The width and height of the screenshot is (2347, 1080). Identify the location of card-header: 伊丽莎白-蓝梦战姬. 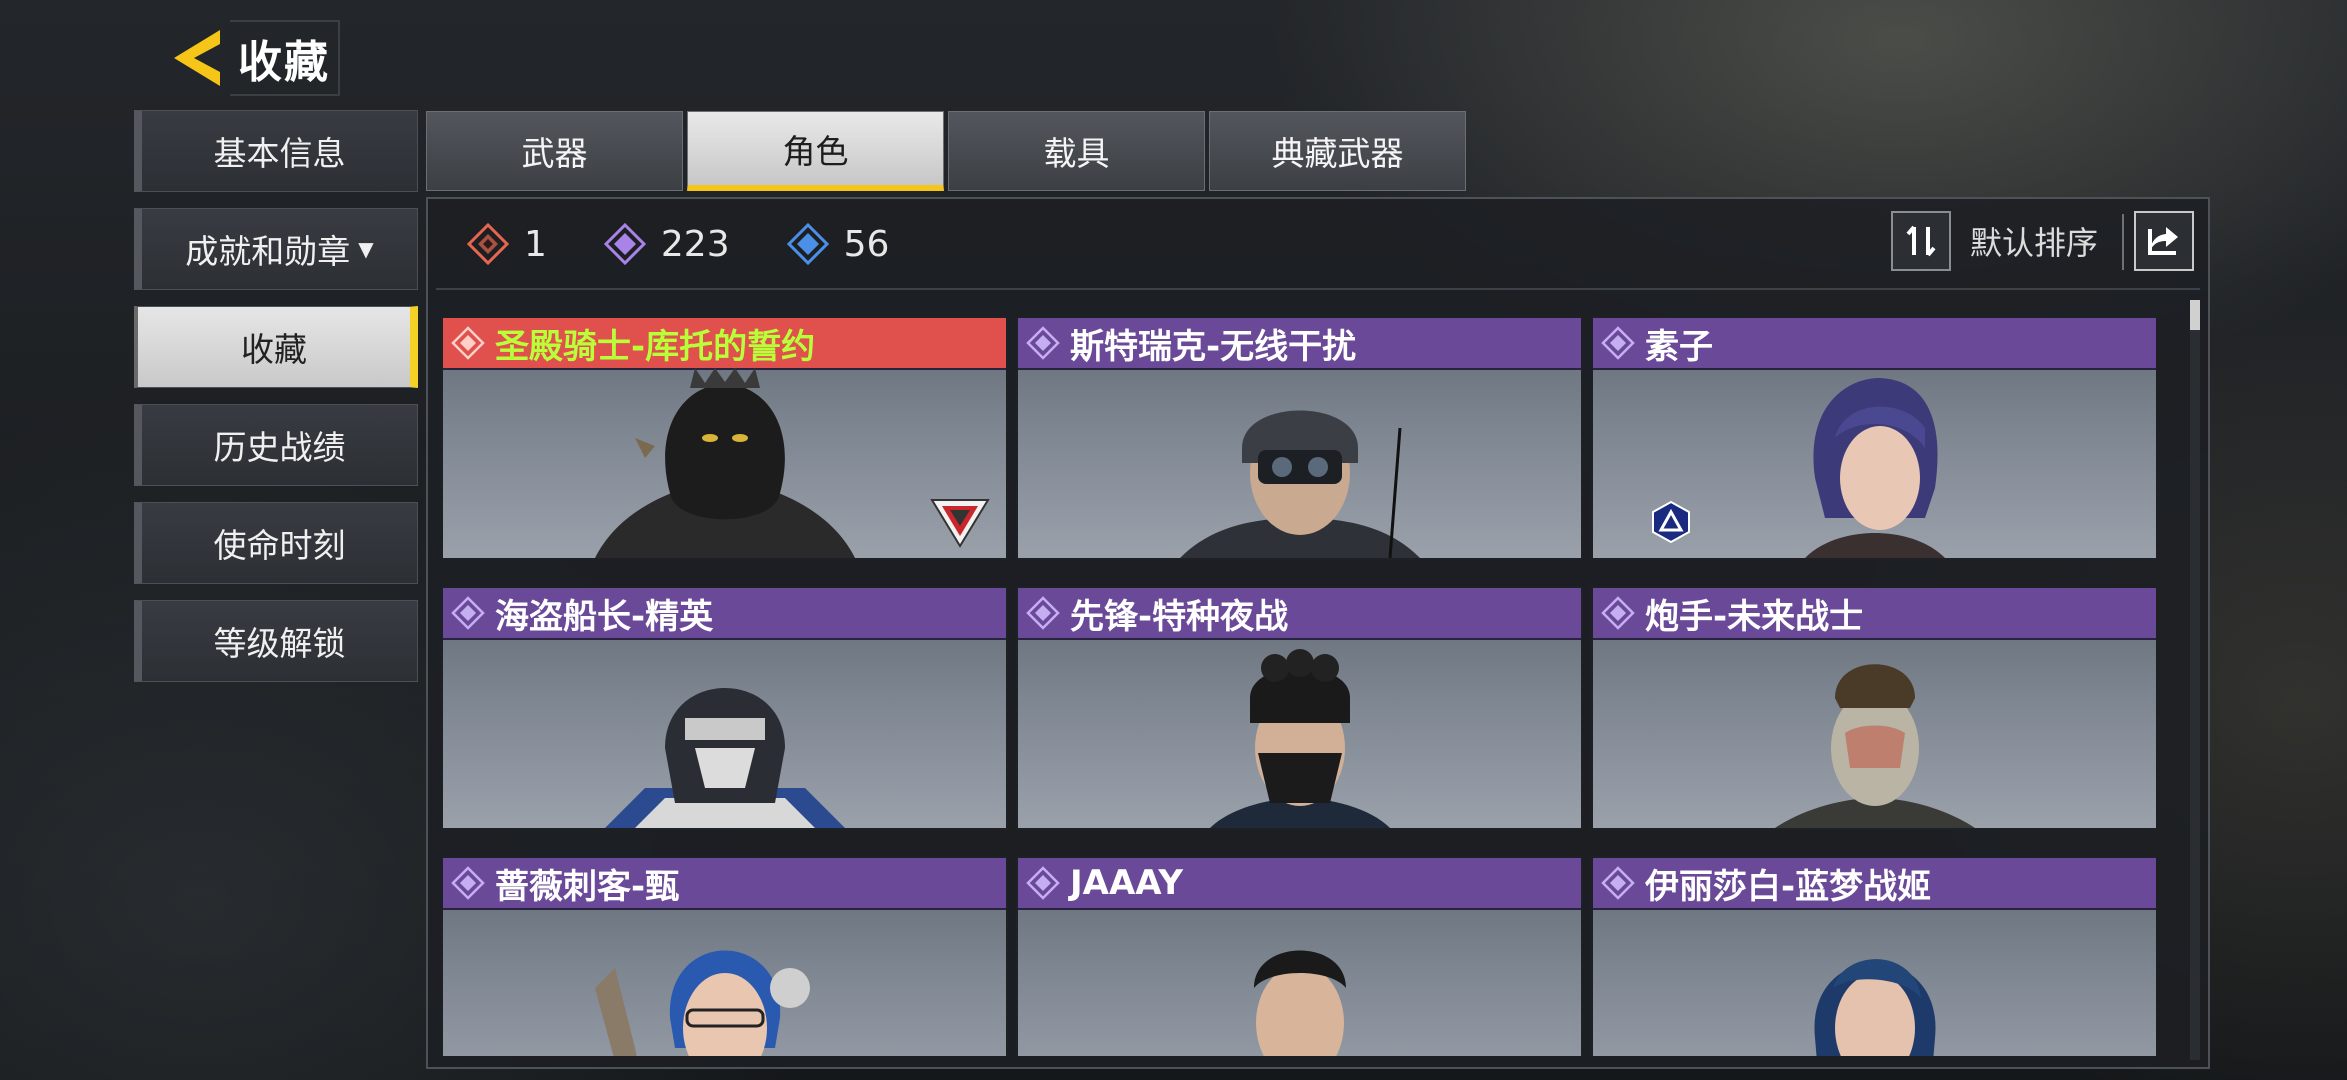
(1874, 884).